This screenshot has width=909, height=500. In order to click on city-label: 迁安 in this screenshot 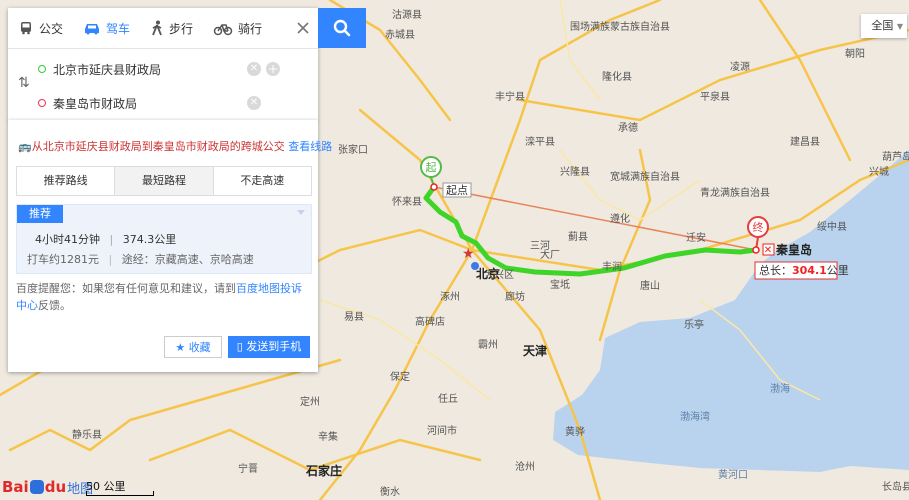, I will do `click(696, 237)`.